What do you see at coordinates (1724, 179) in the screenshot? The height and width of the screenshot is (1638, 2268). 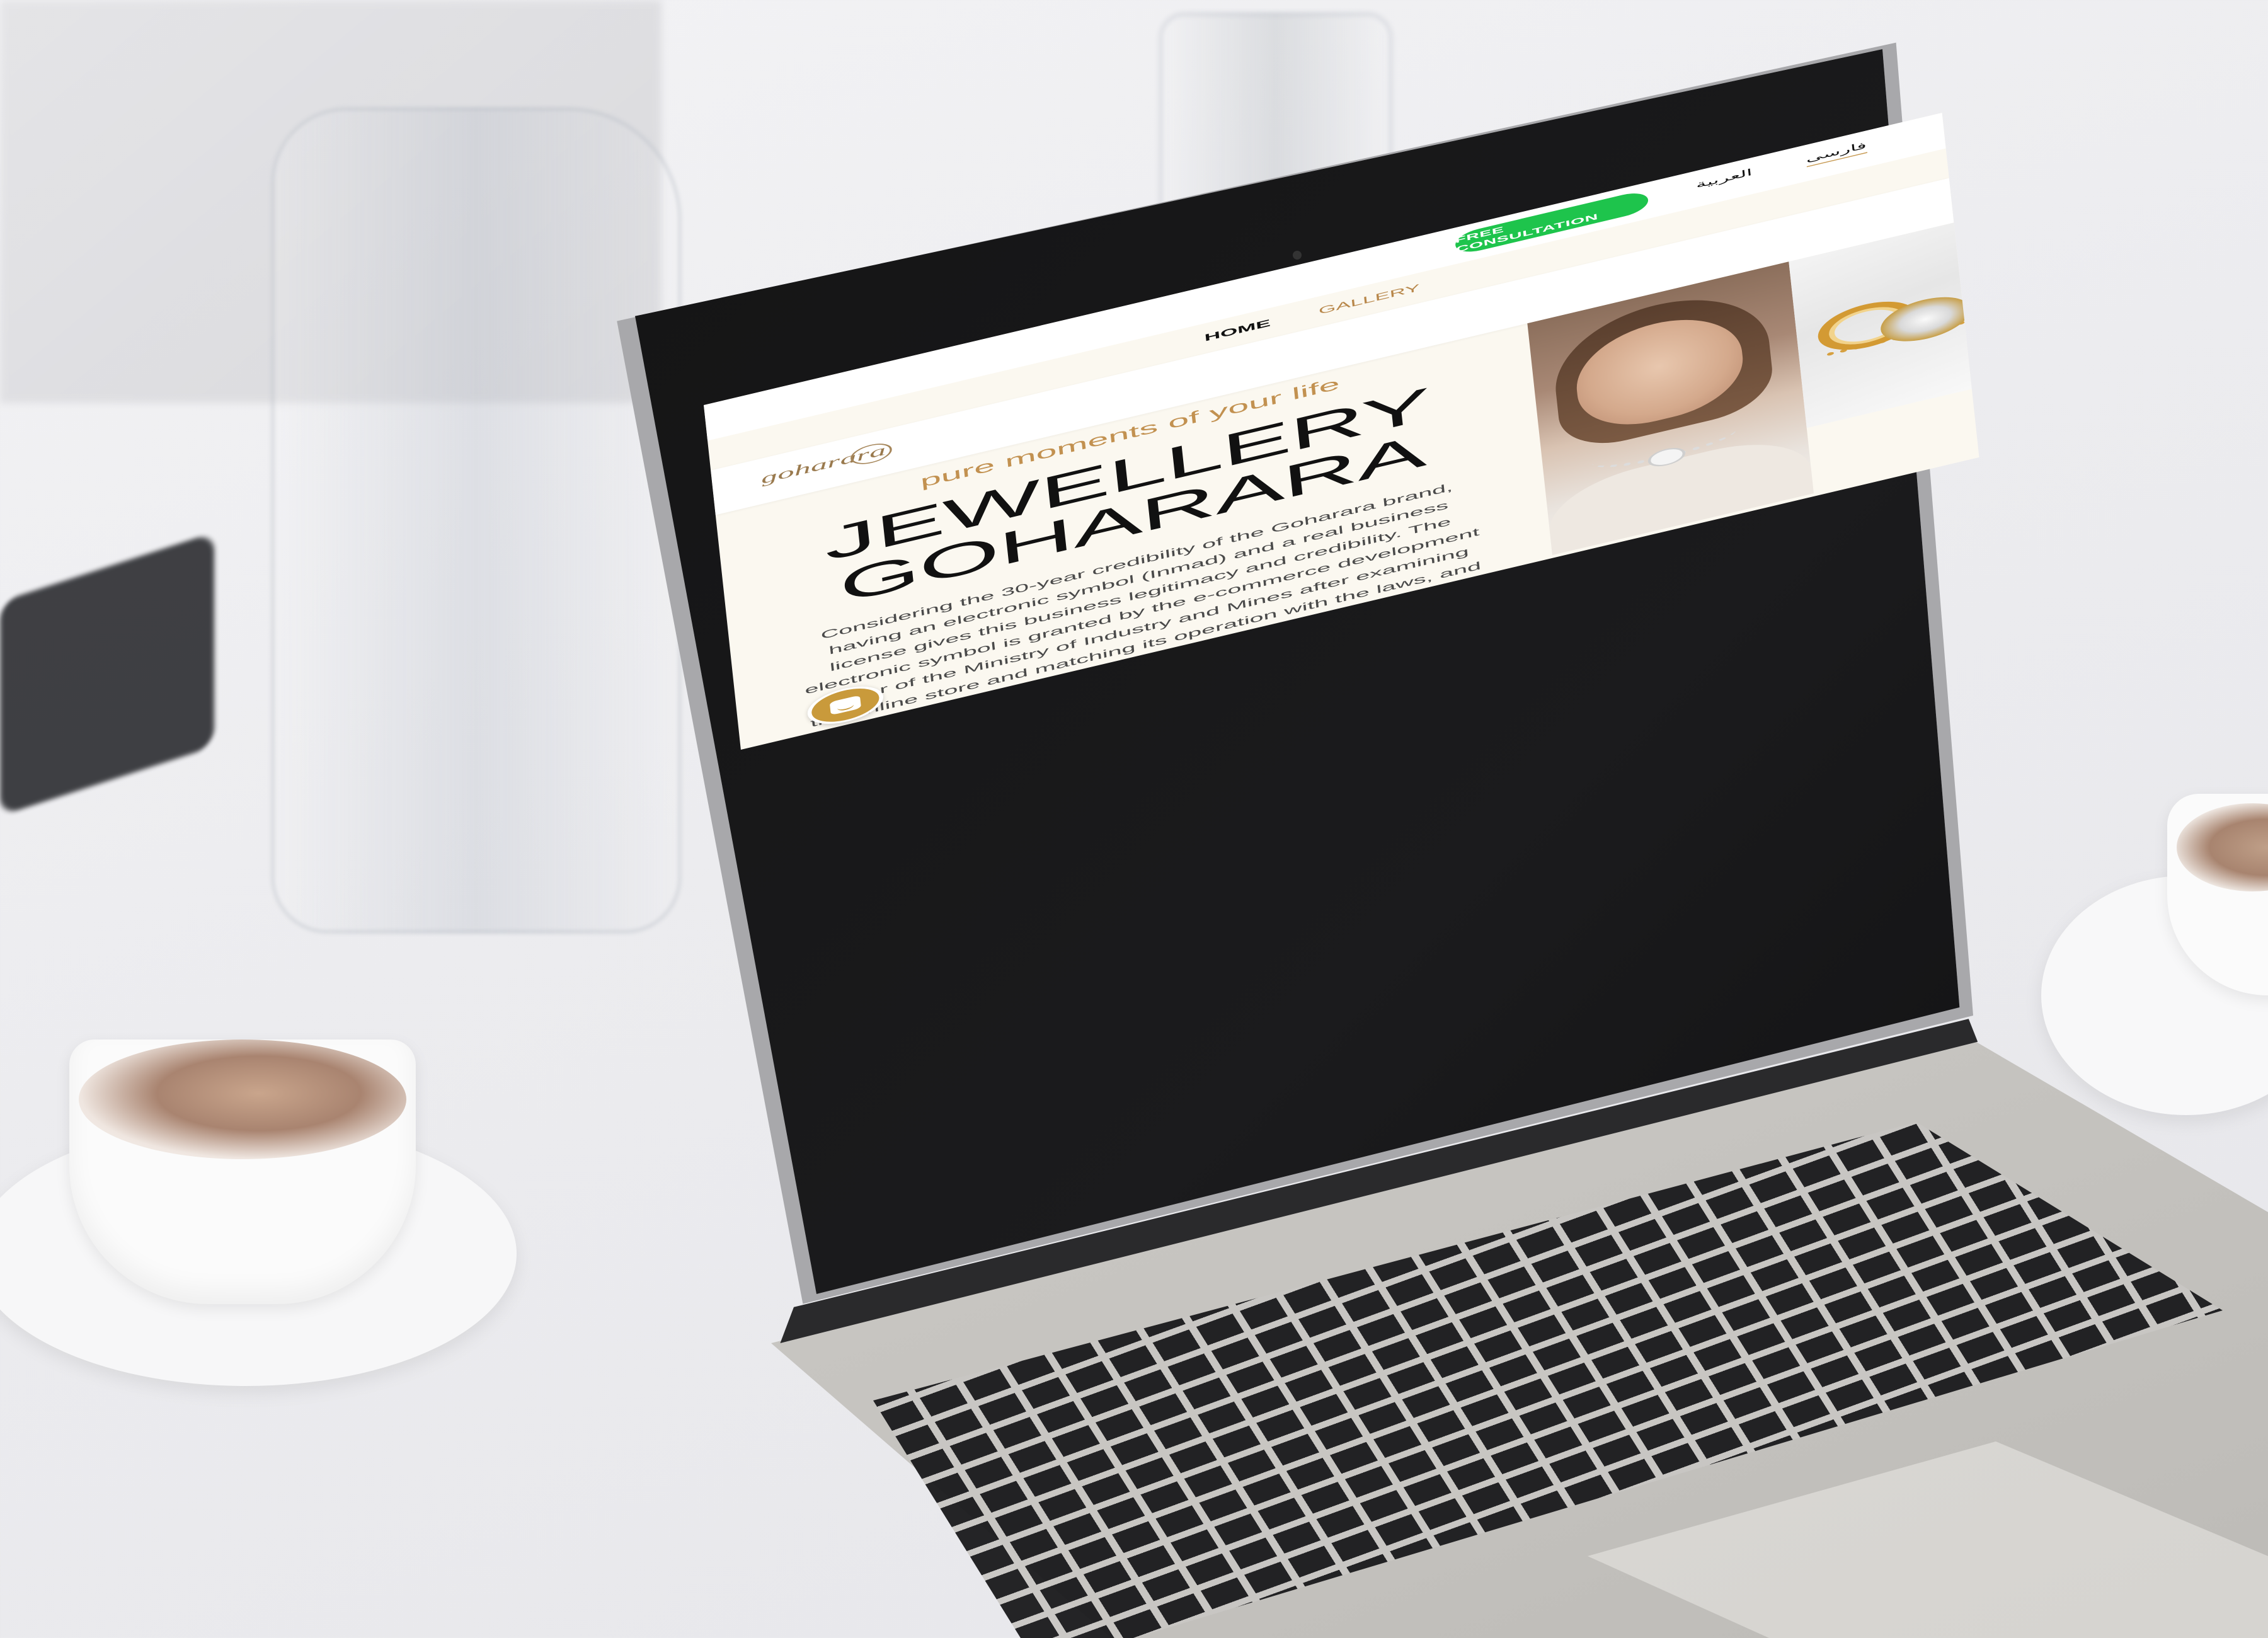 I see `language-arabic-link: العربية` at bounding box center [1724, 179].